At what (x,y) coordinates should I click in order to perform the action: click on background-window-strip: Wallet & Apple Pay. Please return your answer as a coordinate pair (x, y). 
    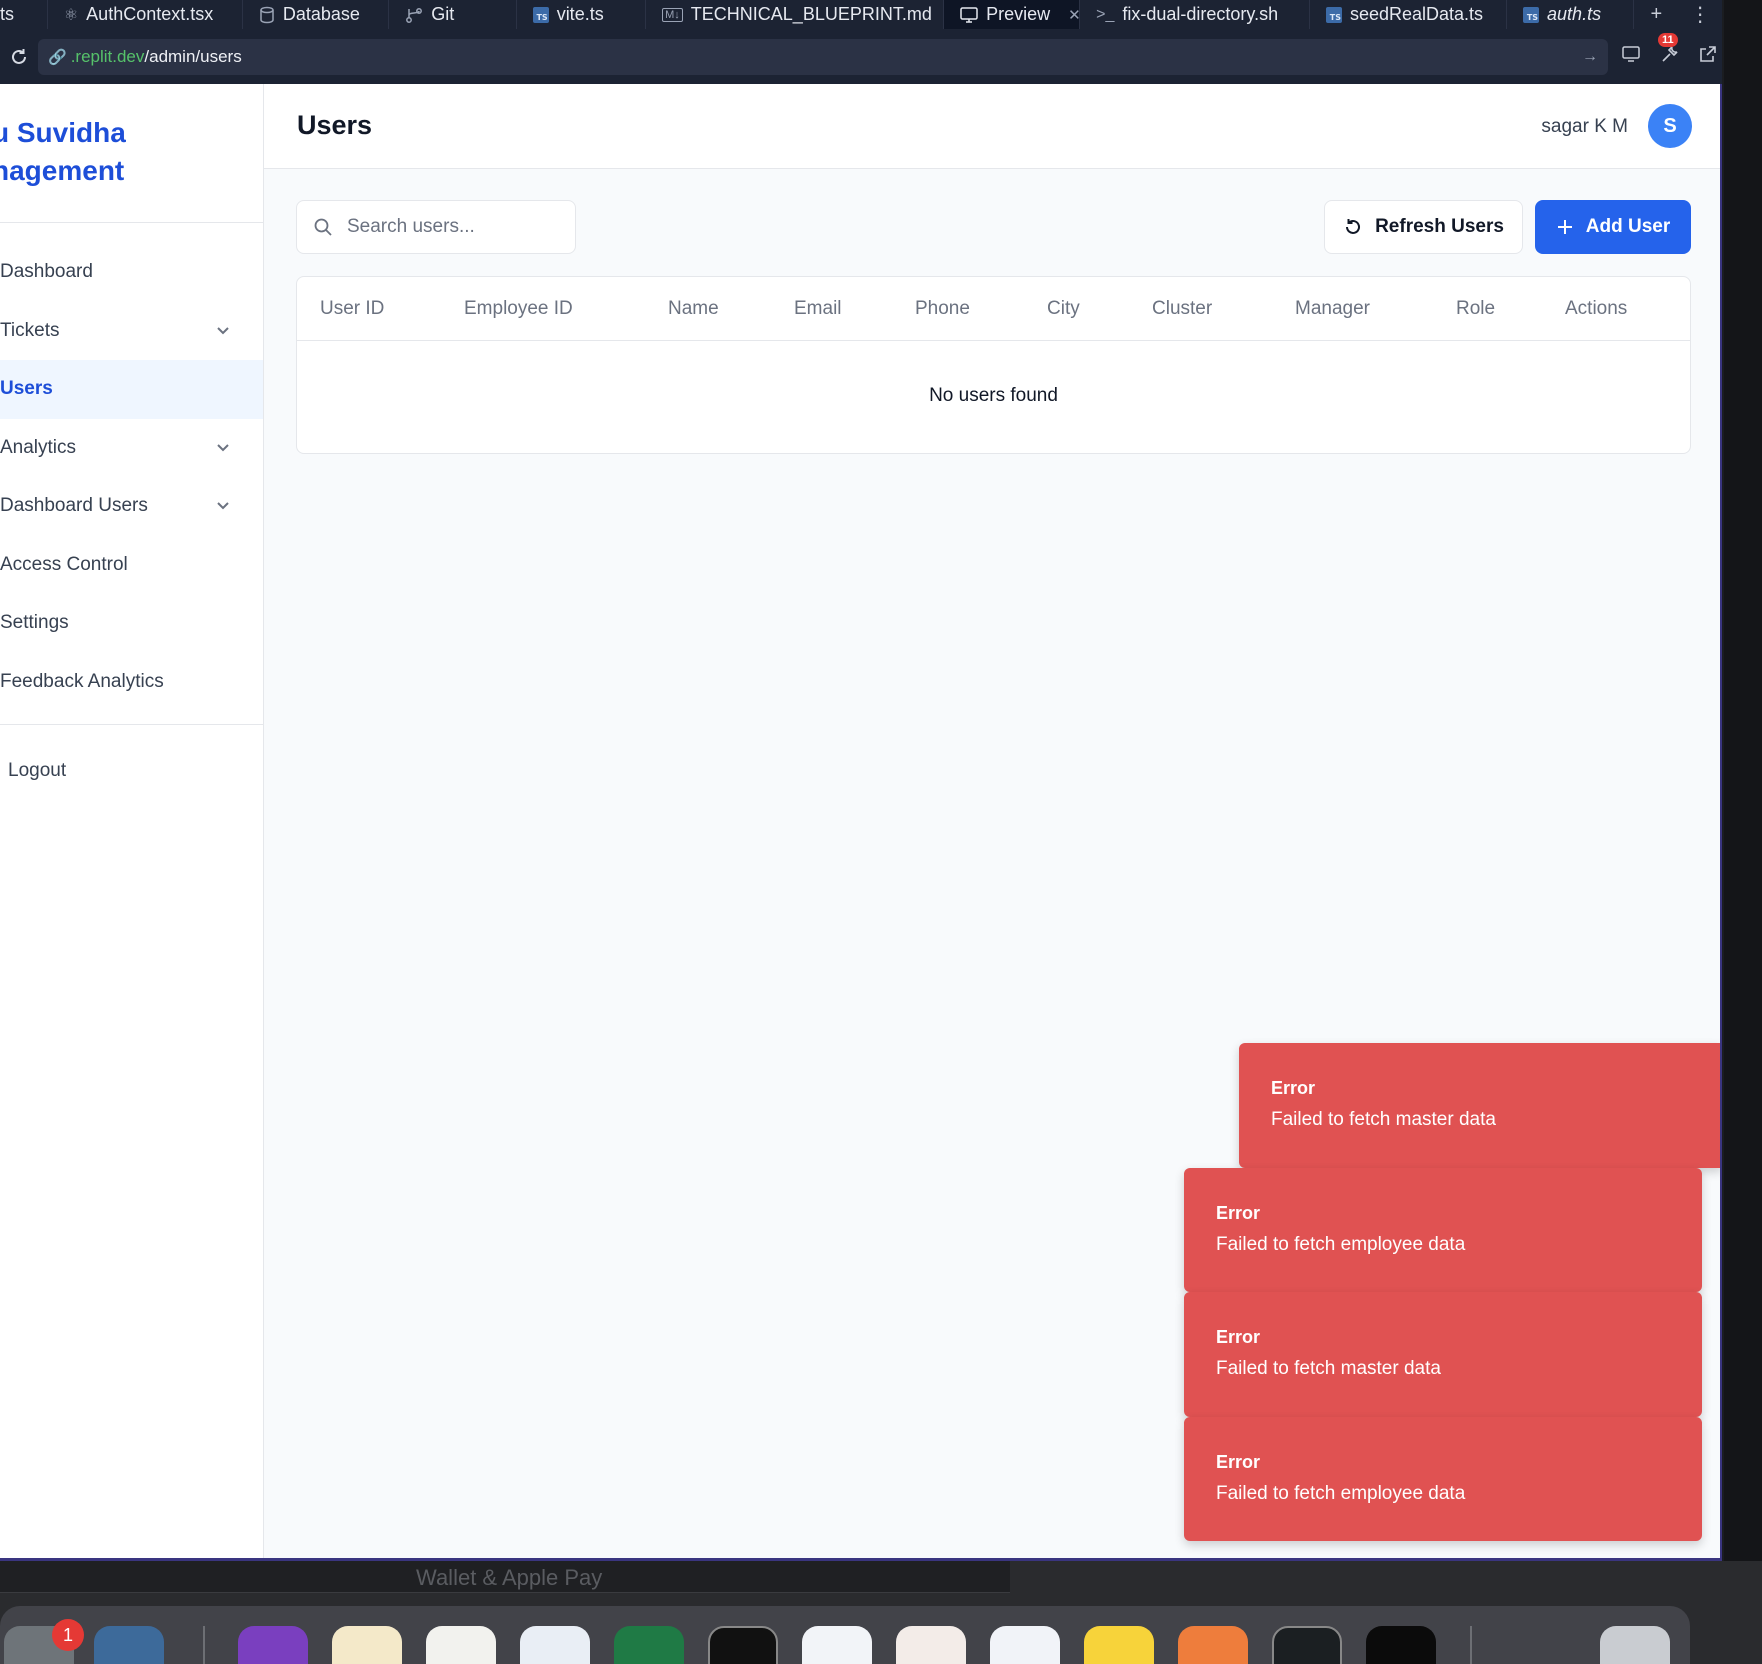
    Looking at the image, I should click on (505, 1577).